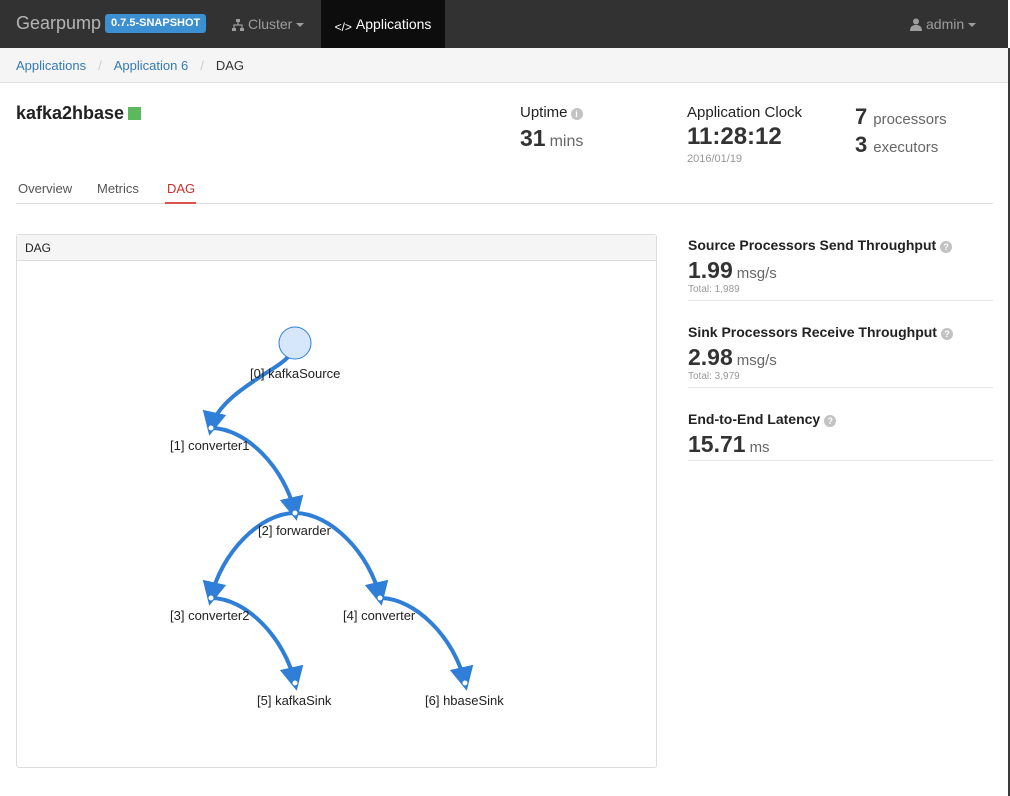 Image resolution: width=1010 pixels, height=796 pixels. I want to click on nav-cluster-label: Cluster, so click(270, 24).